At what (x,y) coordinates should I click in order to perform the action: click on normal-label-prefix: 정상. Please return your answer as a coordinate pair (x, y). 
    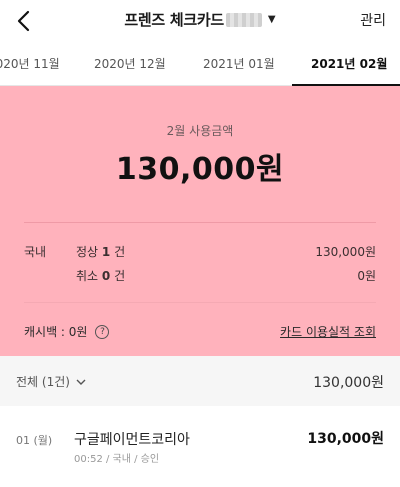
    Looking at the image, I should click on (87, 252).